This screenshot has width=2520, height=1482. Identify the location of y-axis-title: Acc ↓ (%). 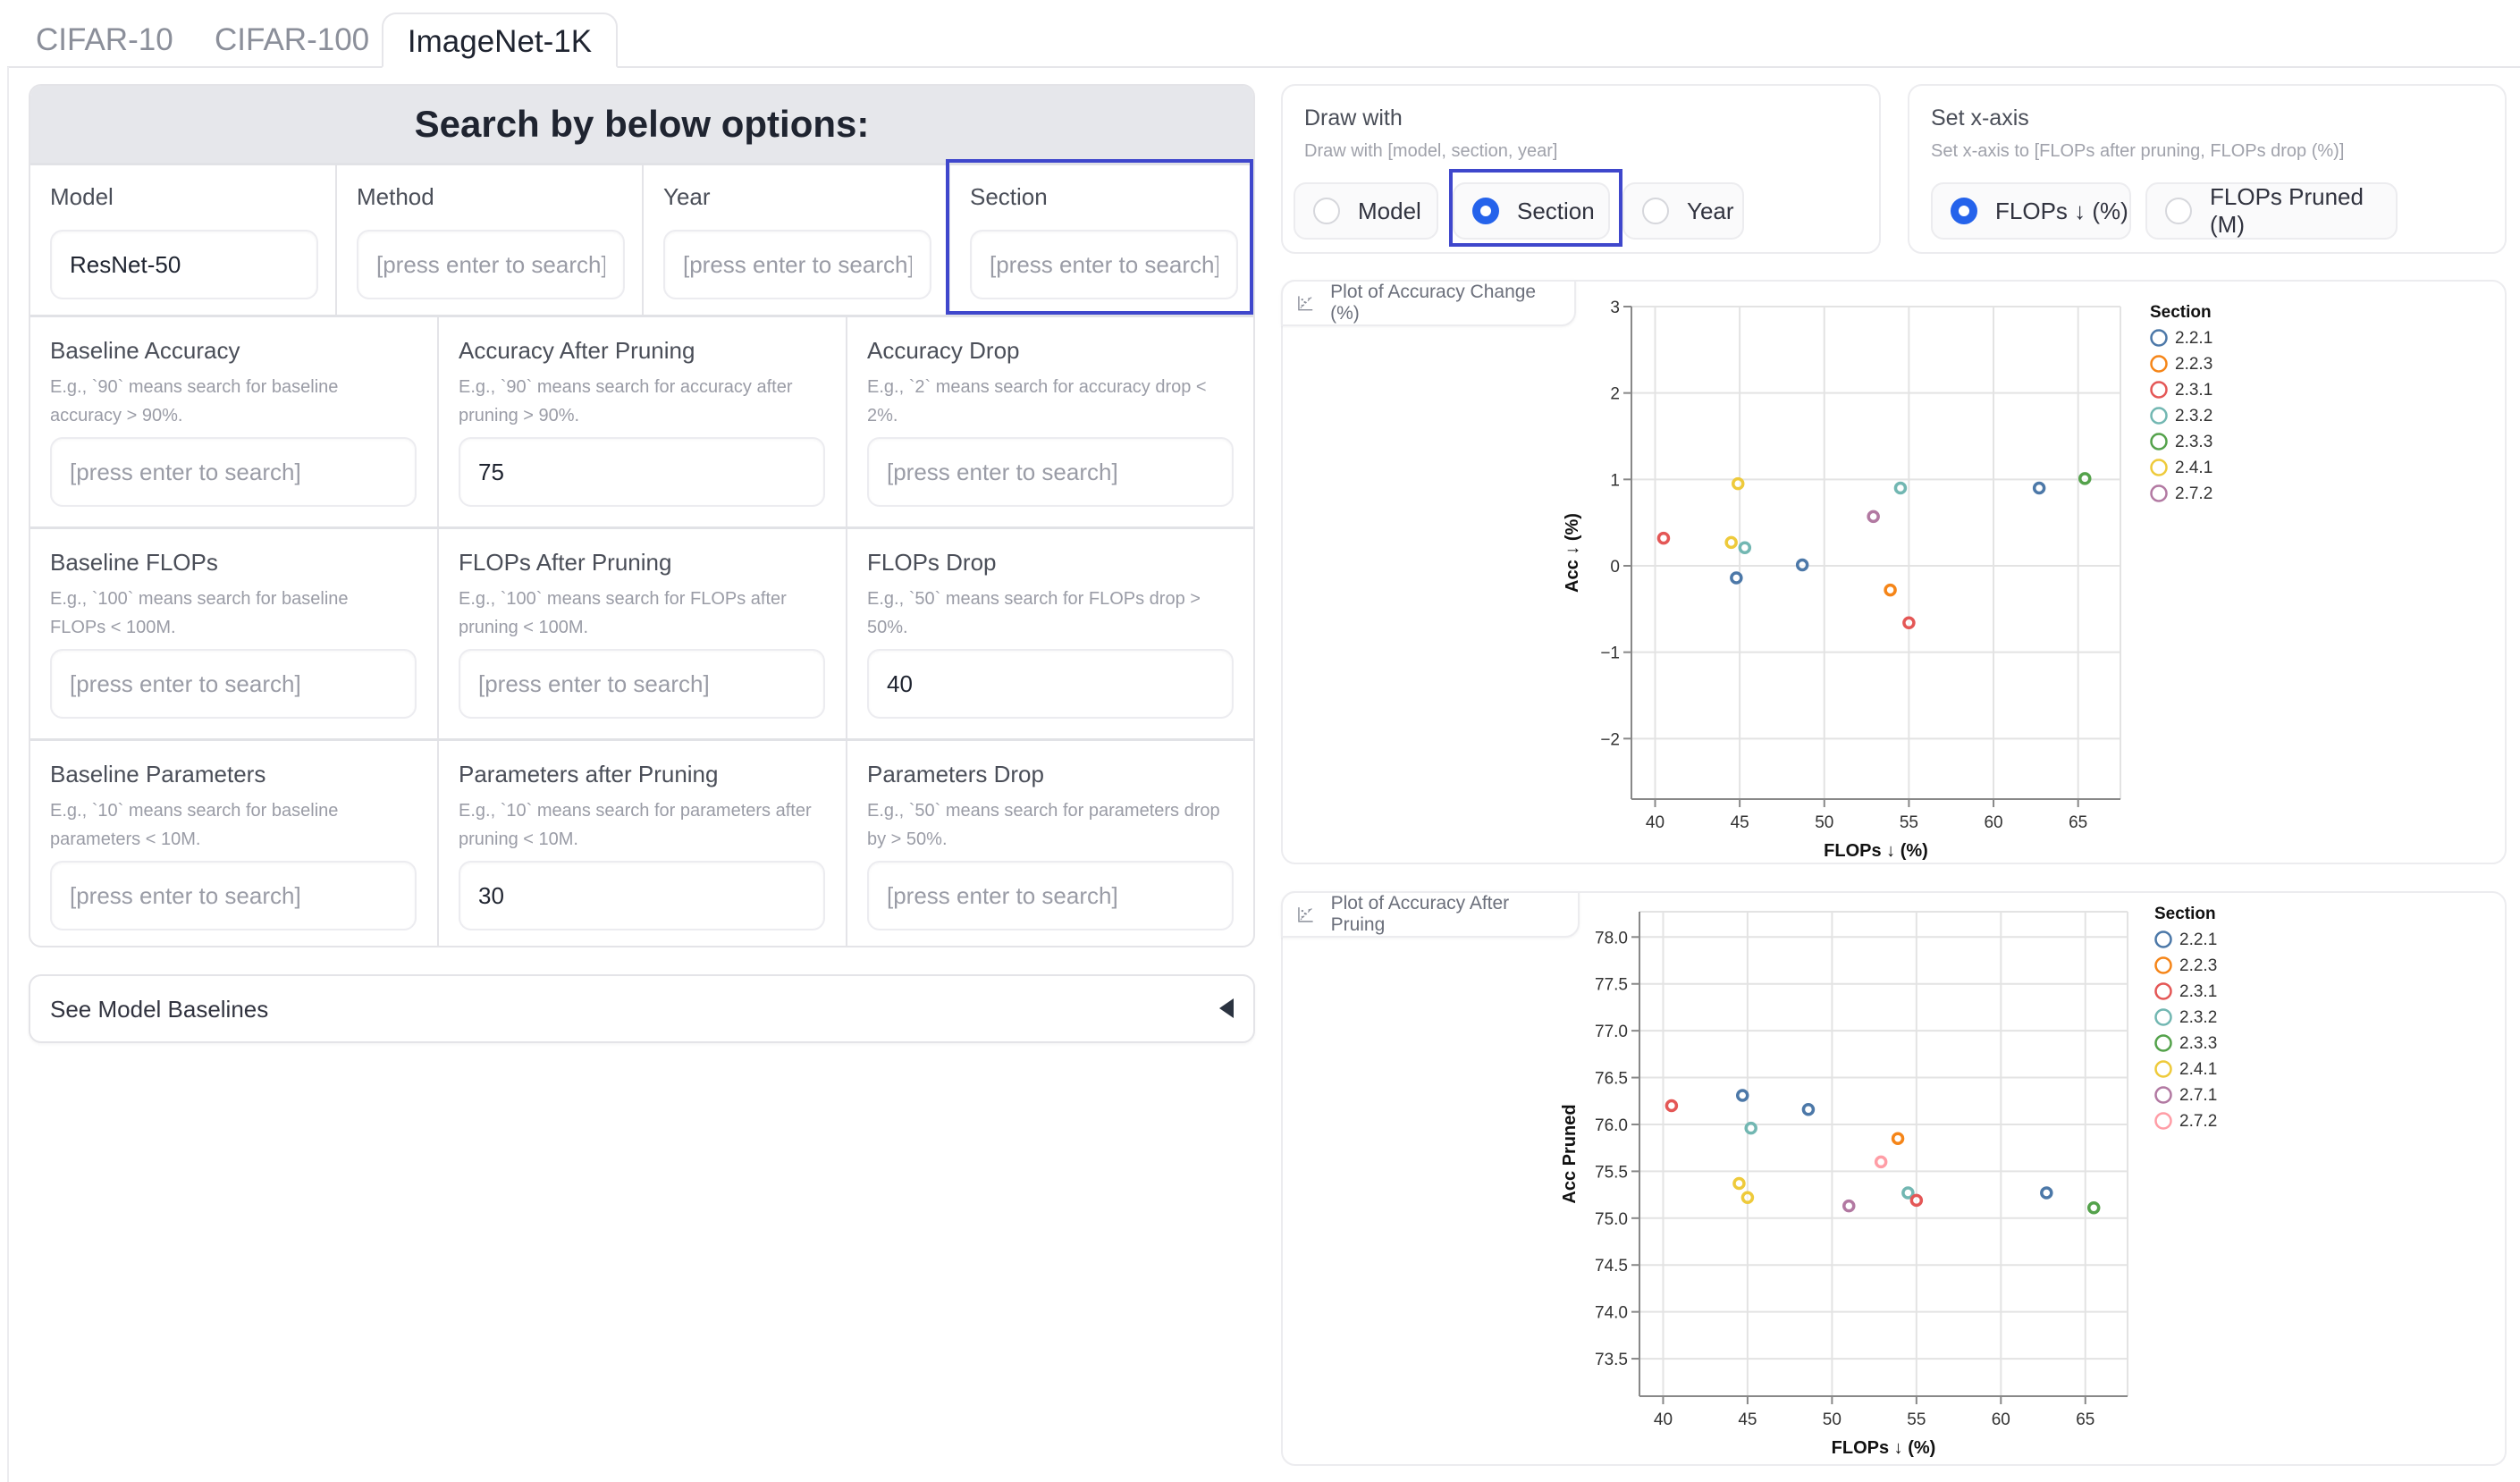
(1572, 553).